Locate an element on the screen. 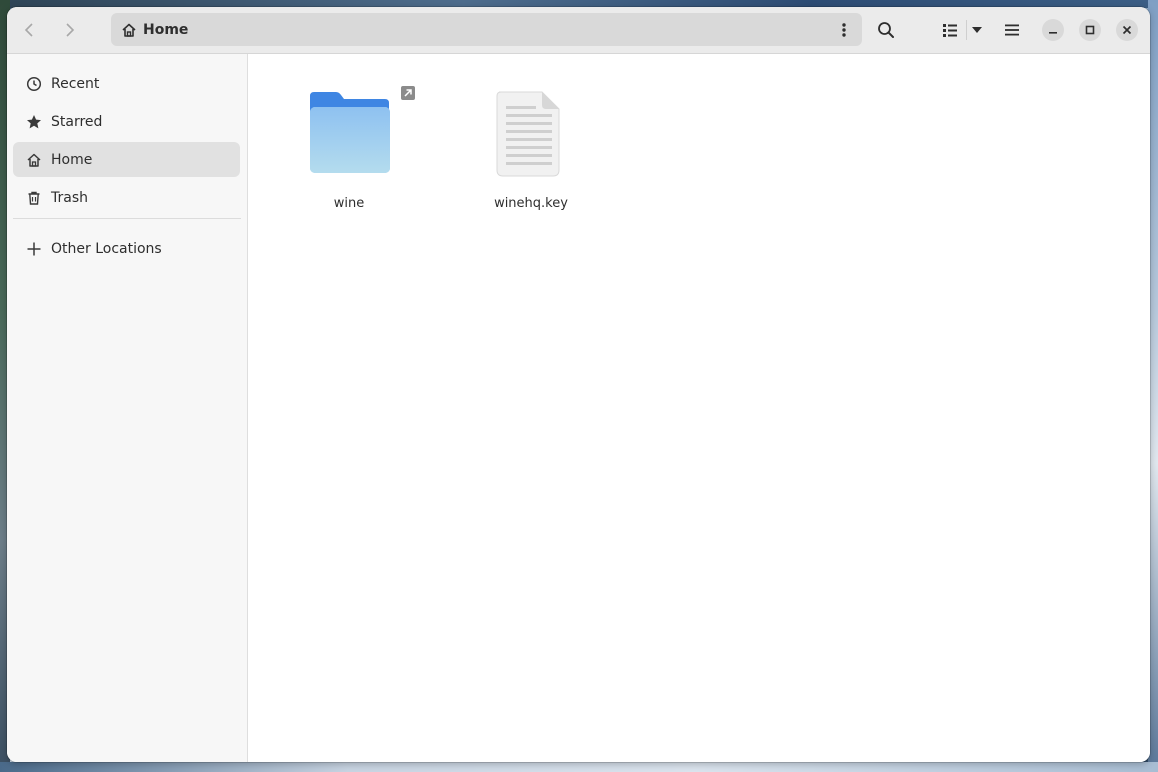  sidebar-item-recent: Recent is located at coordinates (126, 83).